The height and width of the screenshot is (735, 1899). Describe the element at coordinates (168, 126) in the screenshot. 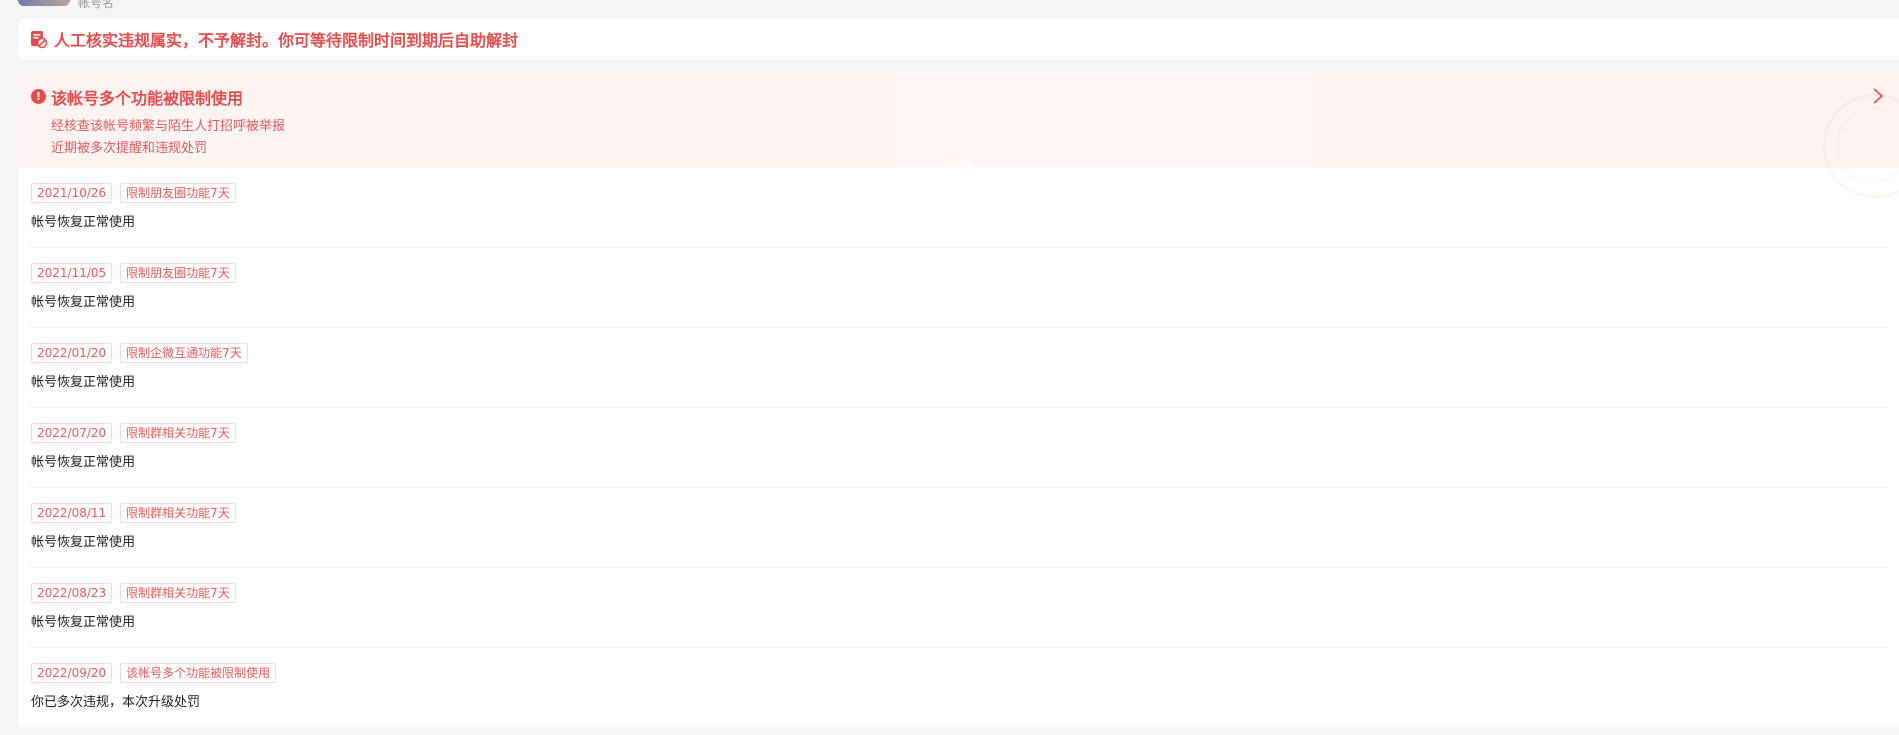

I see `alert-reason: 经核查该帐号频繁与陌生人打招呼被举报` at that location.